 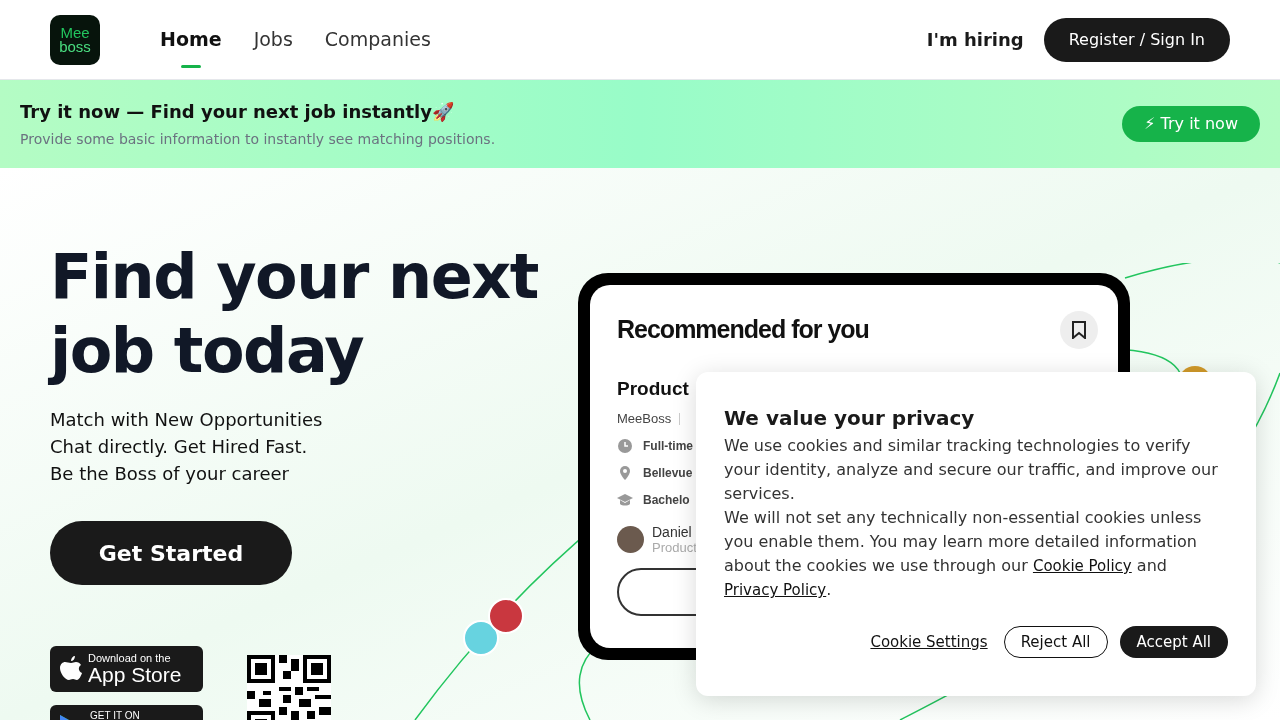 What do you see at coordinates (630, 539) in the screenshot?
I see `avatar-photo` at bounding box center [630, 539].